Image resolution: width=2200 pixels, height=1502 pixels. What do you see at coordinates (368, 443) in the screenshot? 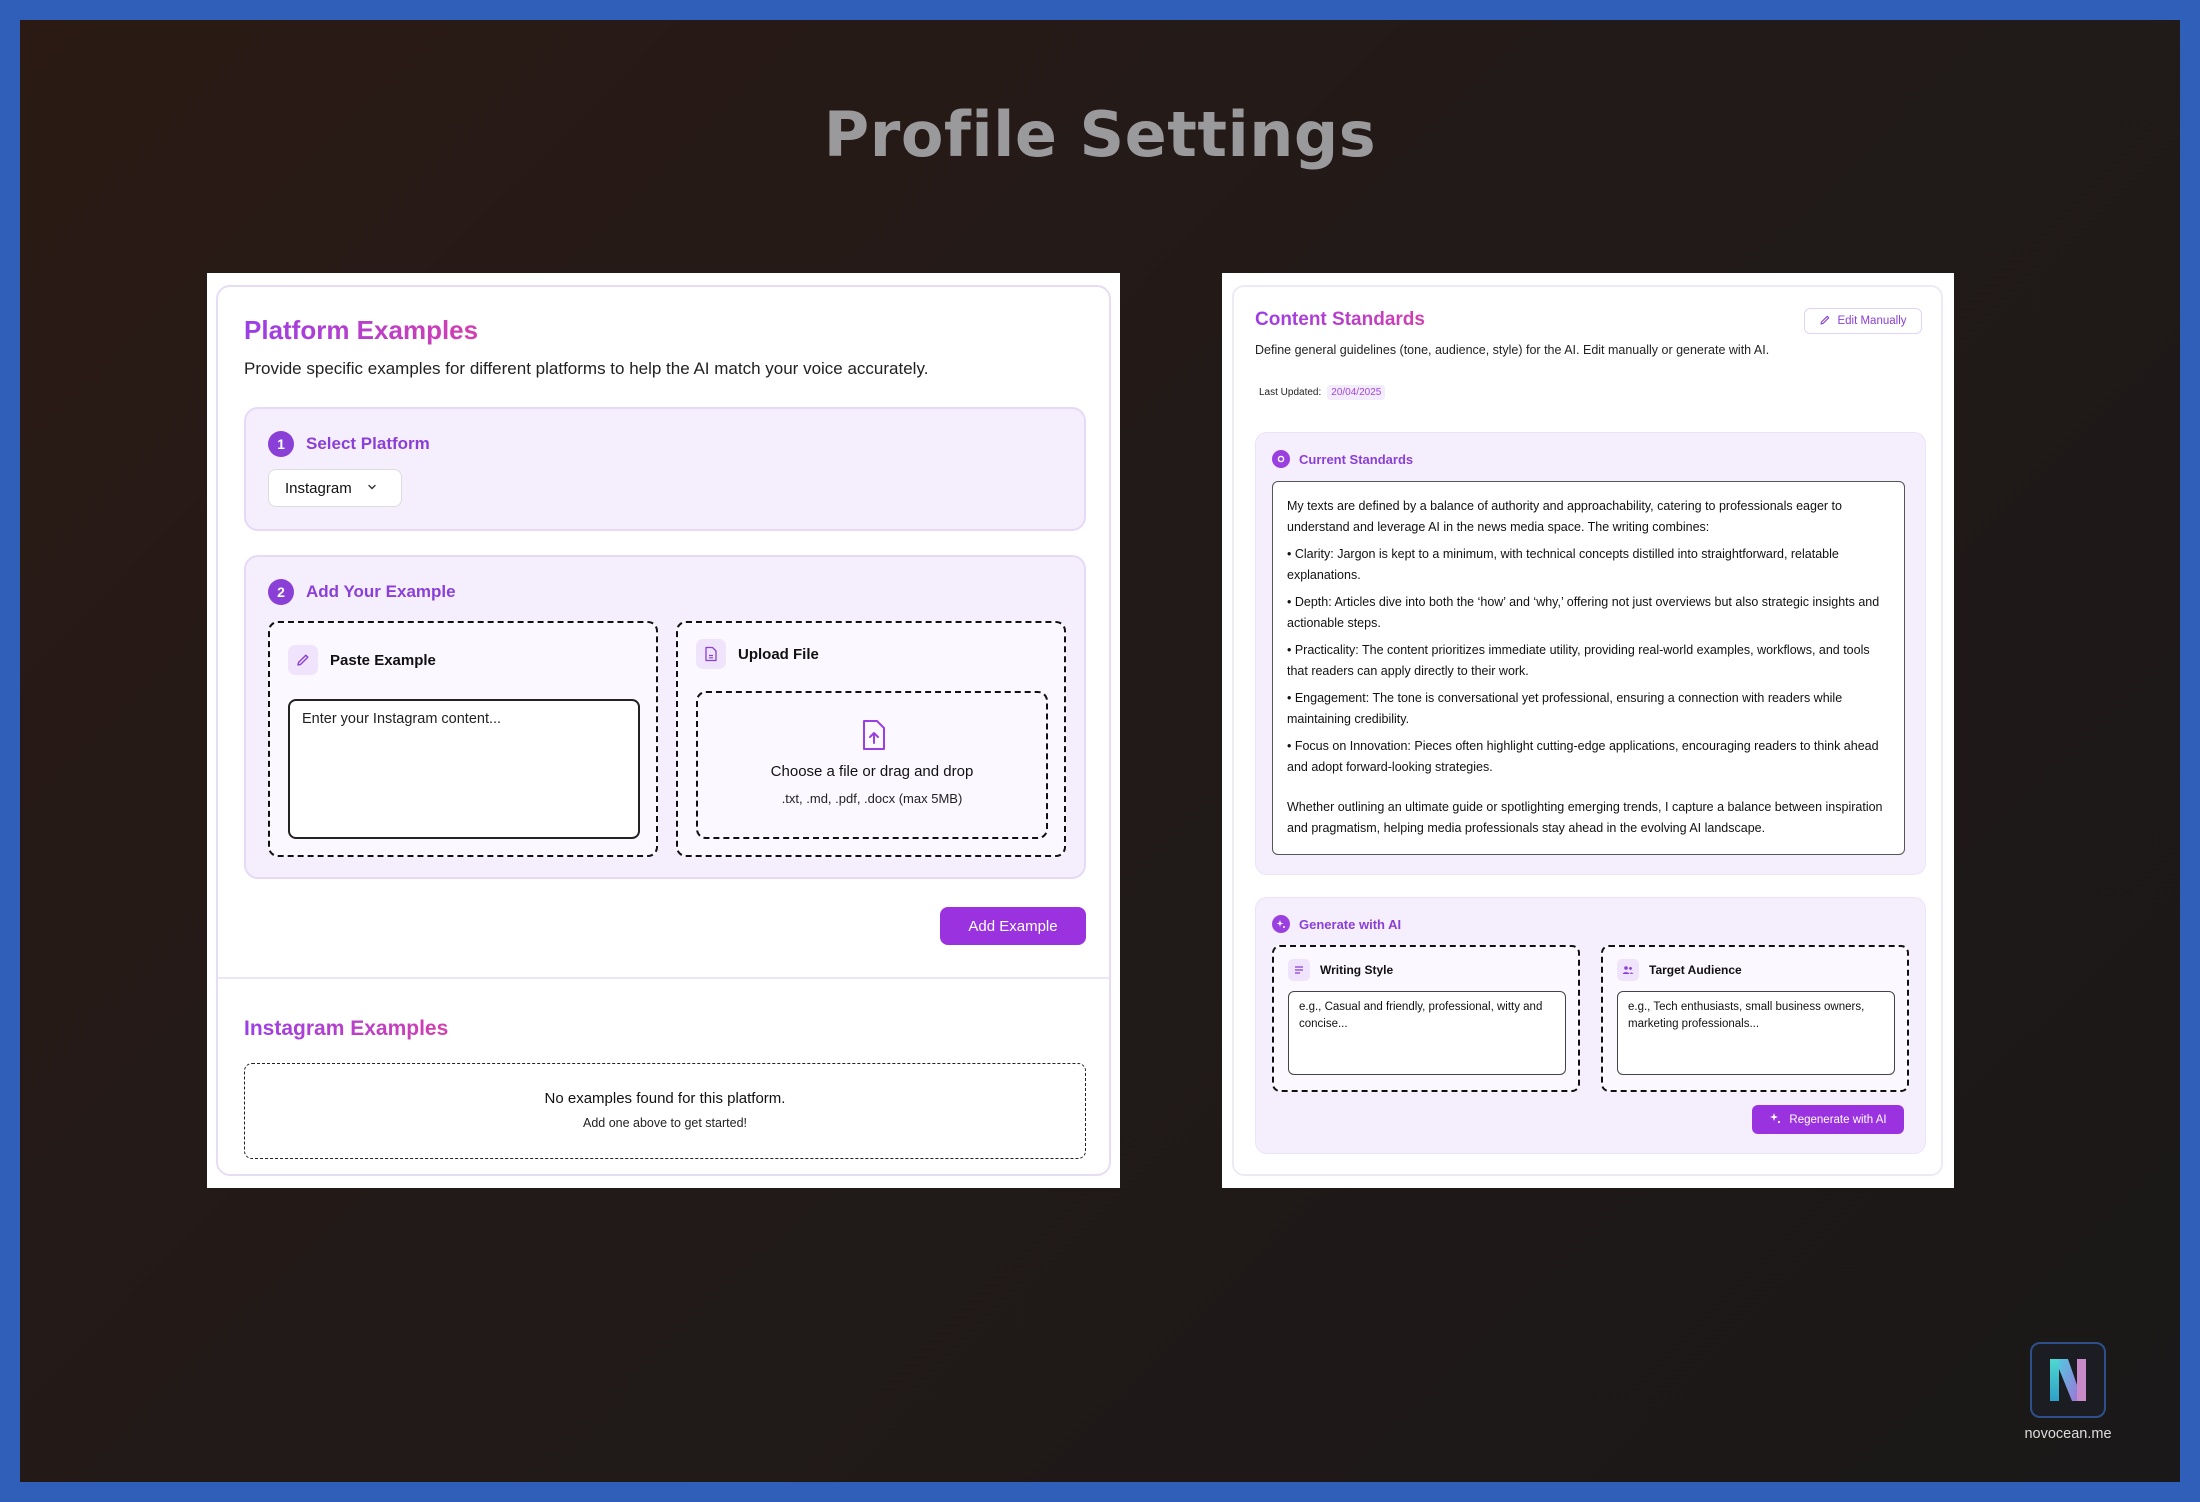
I see `step-1-label: Select Platform` at bounding box center [368, 443].